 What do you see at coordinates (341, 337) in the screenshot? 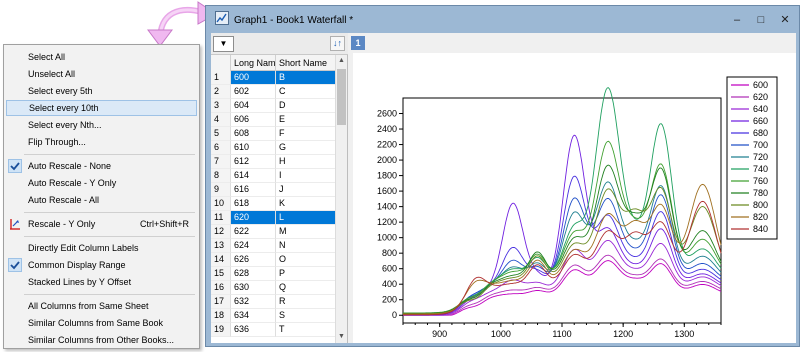
I see `scroll-down-icon: ▼` at bounding box center [341, 337].